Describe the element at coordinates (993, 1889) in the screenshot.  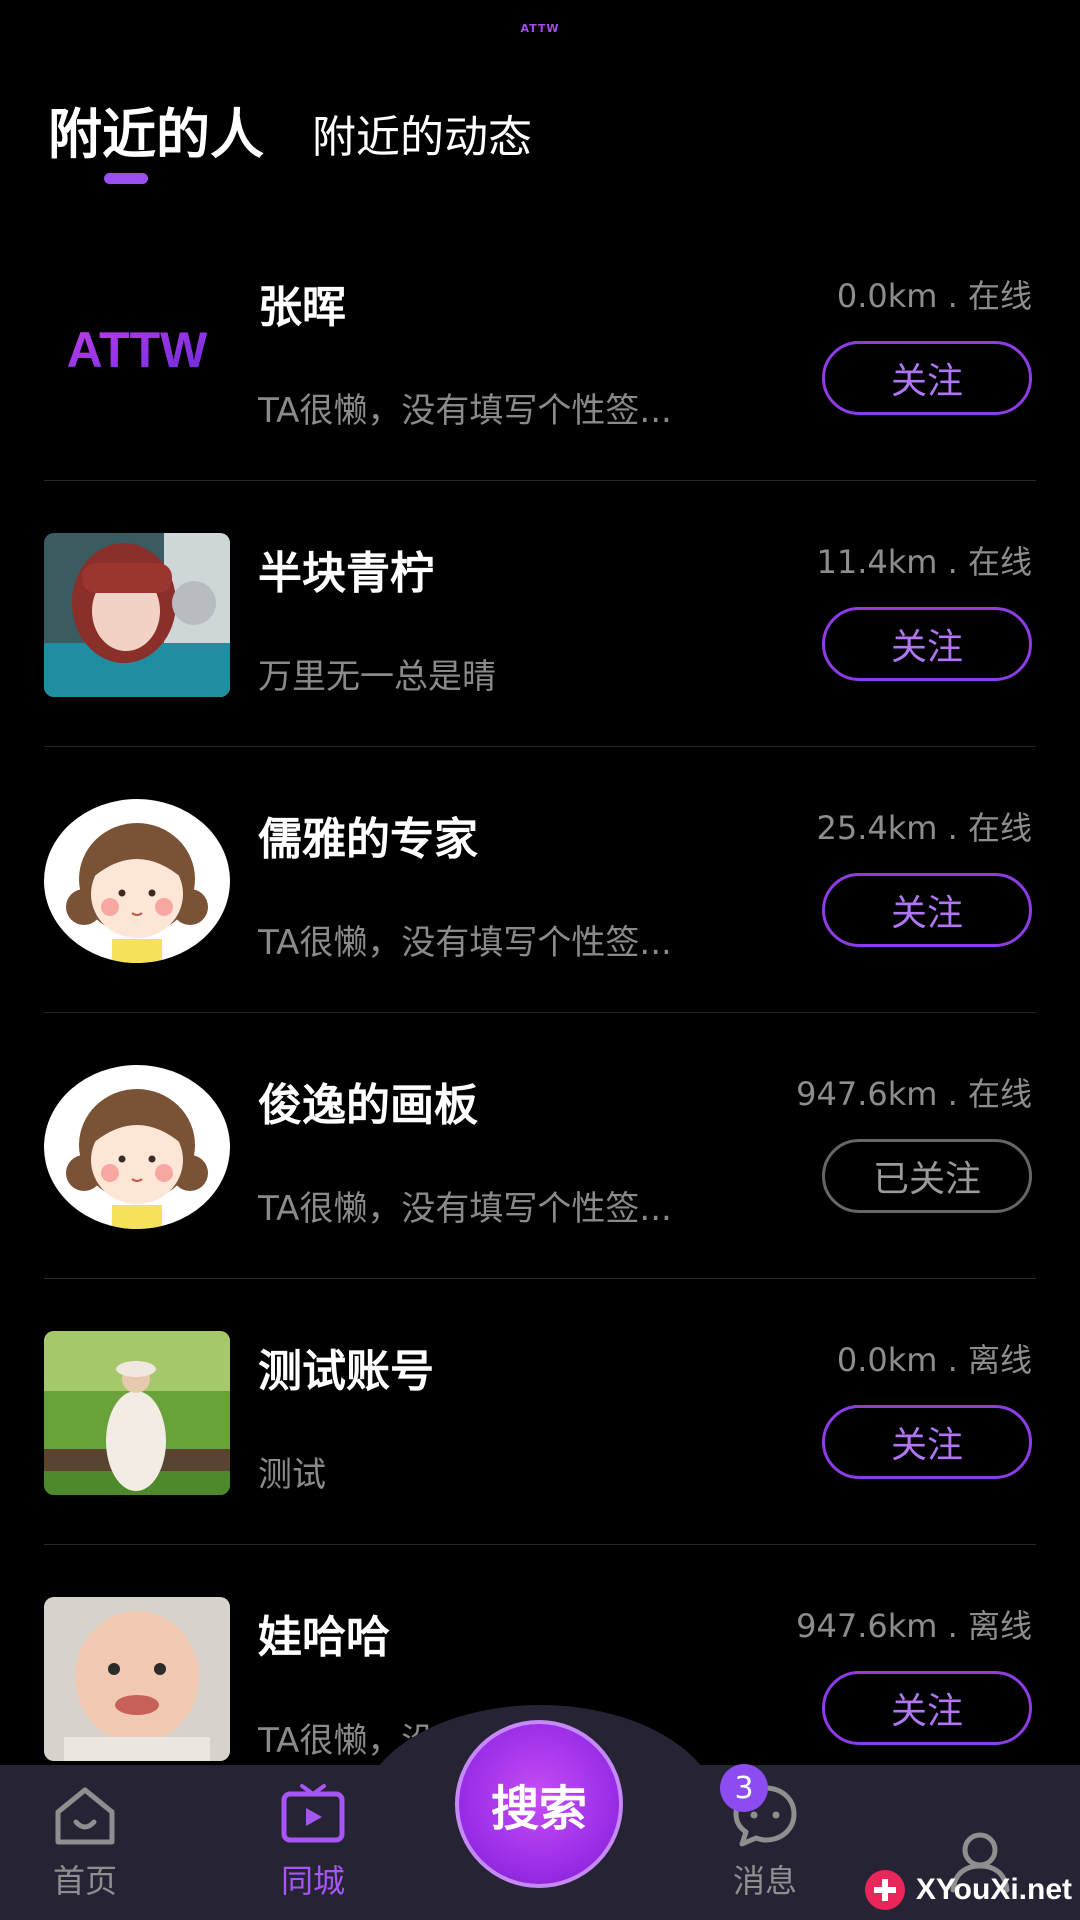
I see `watermark-text: XYouXi.net` at that location.